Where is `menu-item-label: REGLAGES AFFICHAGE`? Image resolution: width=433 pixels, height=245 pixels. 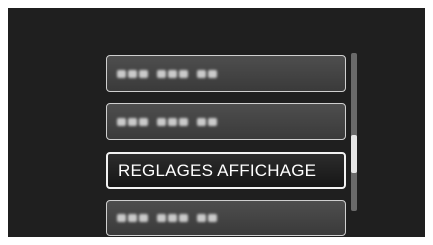
menu-item-label: REGLAGES AFFICHAGE is located at coordinates (217, 170).